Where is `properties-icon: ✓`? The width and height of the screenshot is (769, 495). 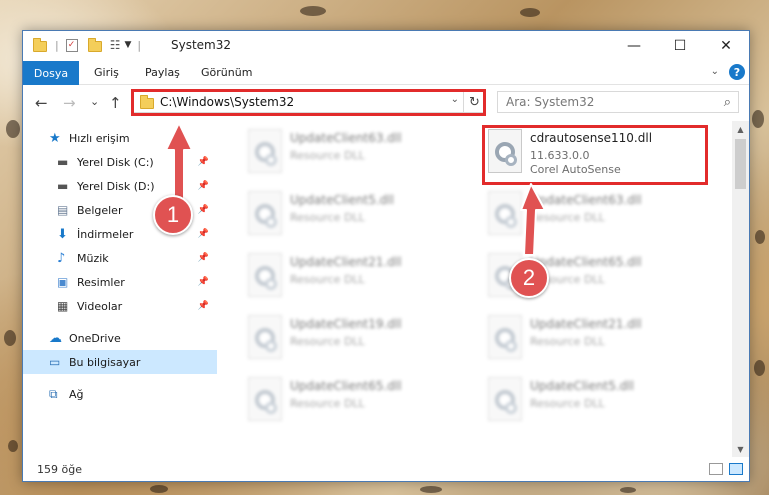 properties-icon: ✓ is located at coordinates (71, 45).